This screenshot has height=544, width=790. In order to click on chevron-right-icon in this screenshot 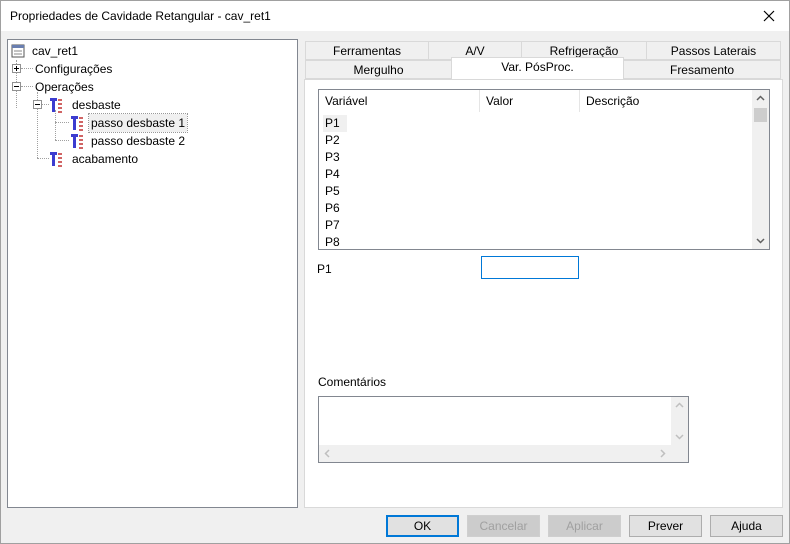, I will do `click(663, 453)`.